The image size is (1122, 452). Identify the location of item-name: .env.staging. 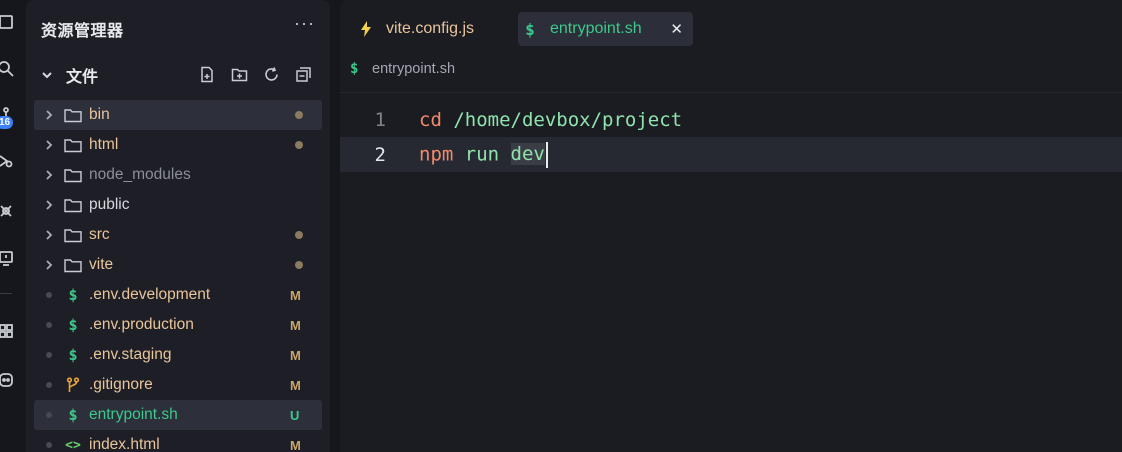
(130, 354).